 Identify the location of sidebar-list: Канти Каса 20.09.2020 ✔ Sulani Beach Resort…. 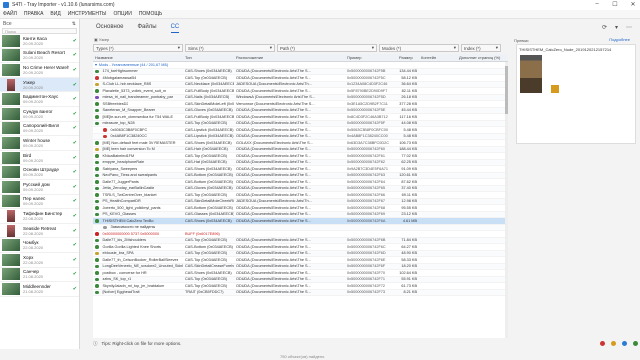
(39, 165).